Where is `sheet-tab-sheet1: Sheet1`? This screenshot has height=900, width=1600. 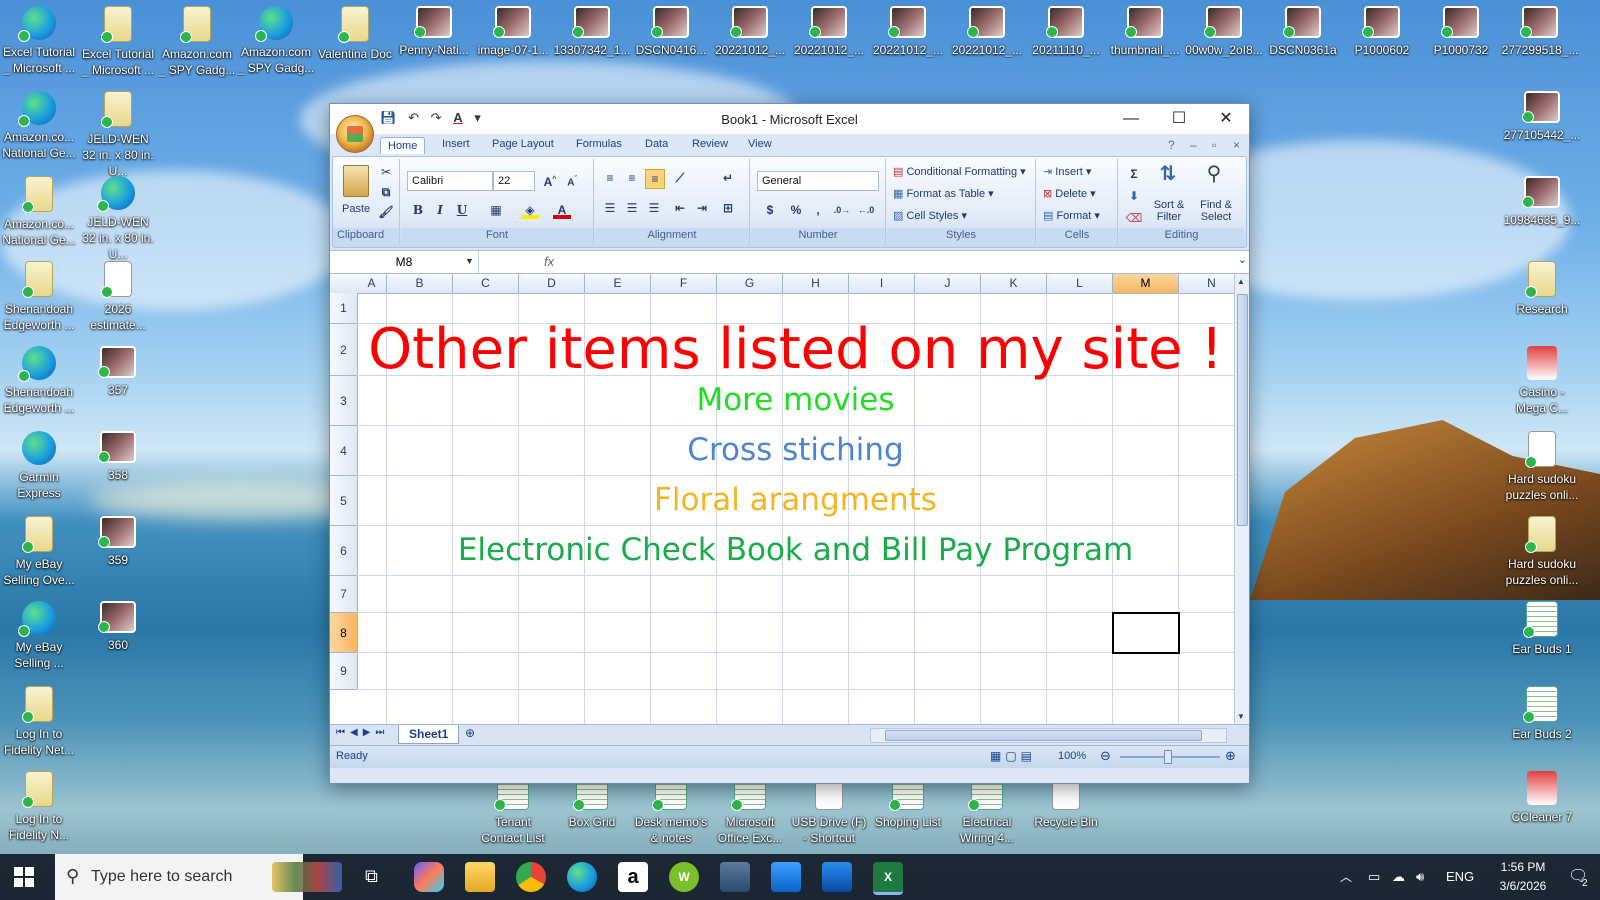 sheet-tab-sheet1: Sheet1 is located at coordinates (429, 734).